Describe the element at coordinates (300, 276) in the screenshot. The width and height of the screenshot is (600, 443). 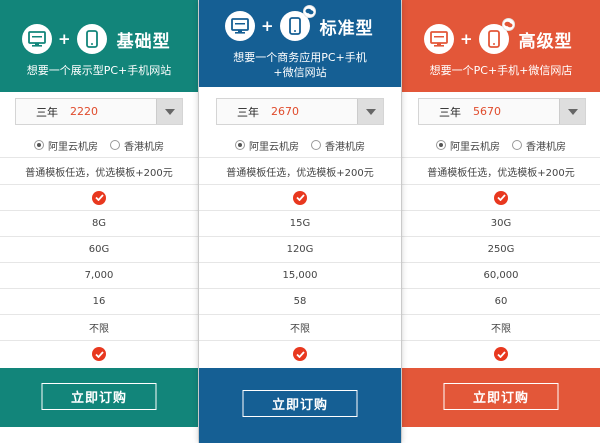
I see `visits-row: 15,000` at that location.